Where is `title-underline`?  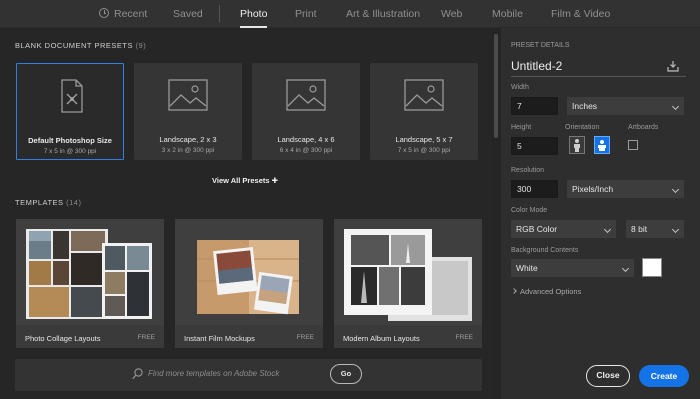
title-underline is located at coordinates (598, 76).